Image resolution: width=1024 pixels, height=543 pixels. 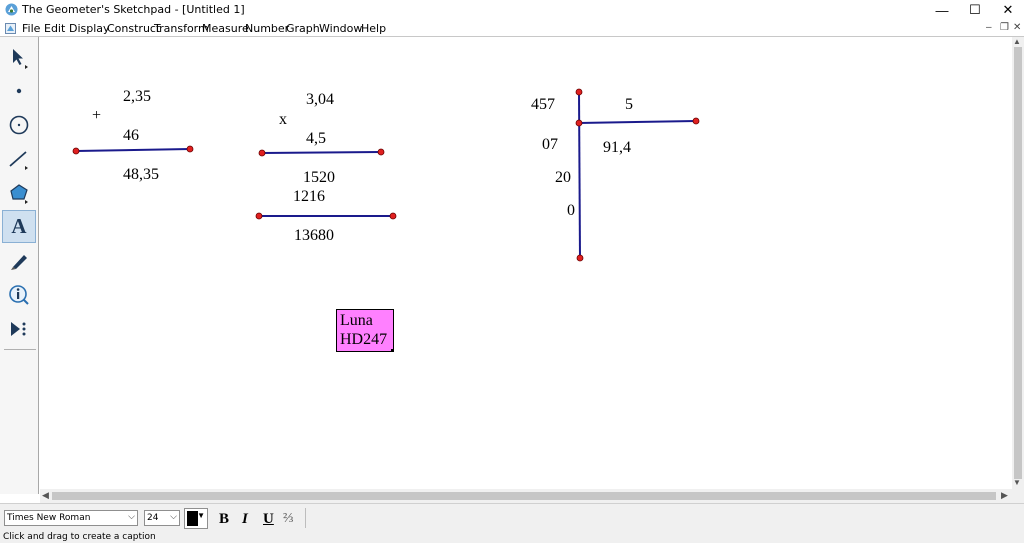 I want to click on menu-help: Help, so click(x=373, y=28).